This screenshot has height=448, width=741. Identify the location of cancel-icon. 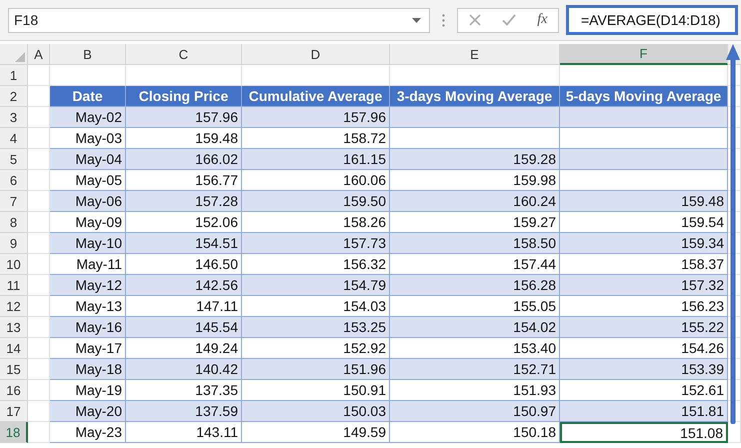
(474, 20).